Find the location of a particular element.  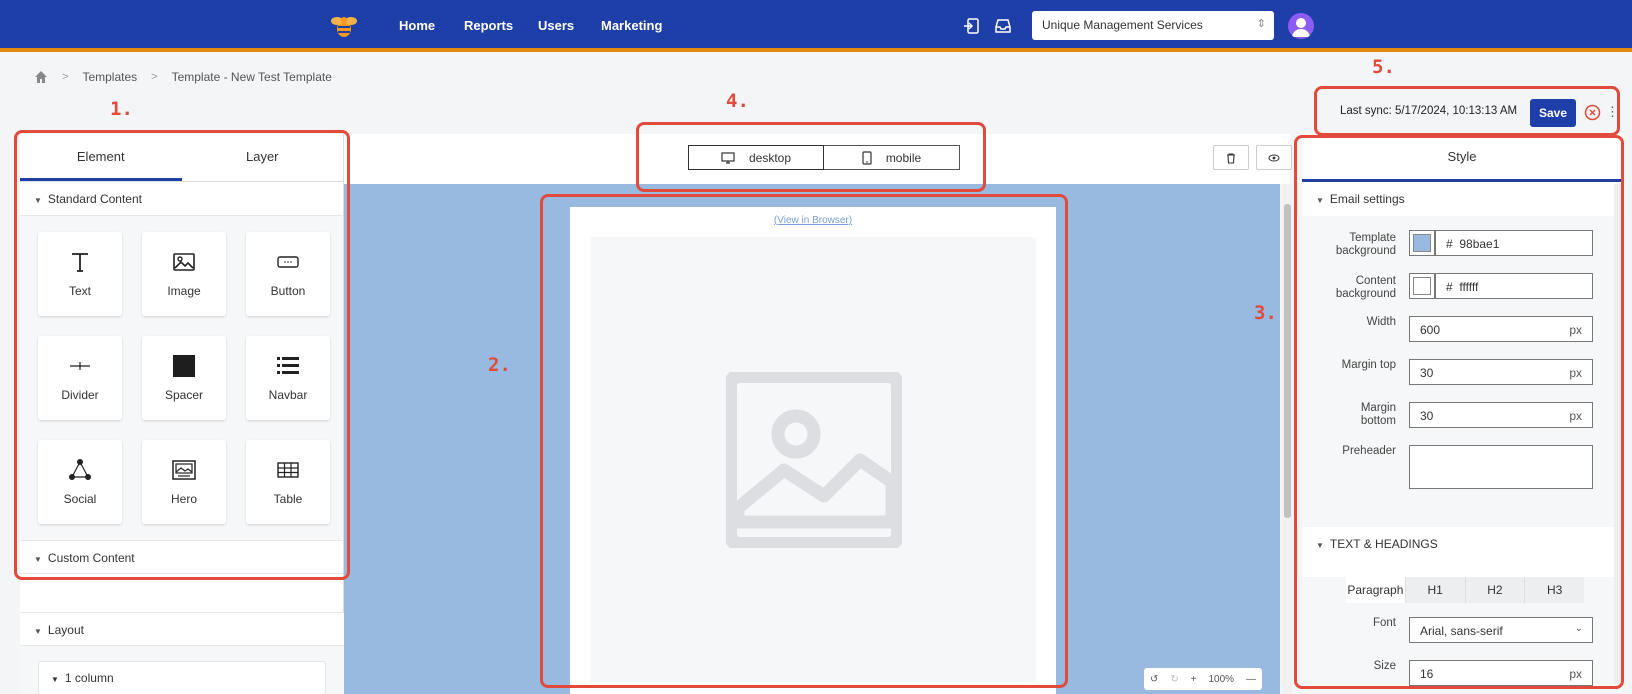

section-title: Standard Content is located at coordinates (94, 199).